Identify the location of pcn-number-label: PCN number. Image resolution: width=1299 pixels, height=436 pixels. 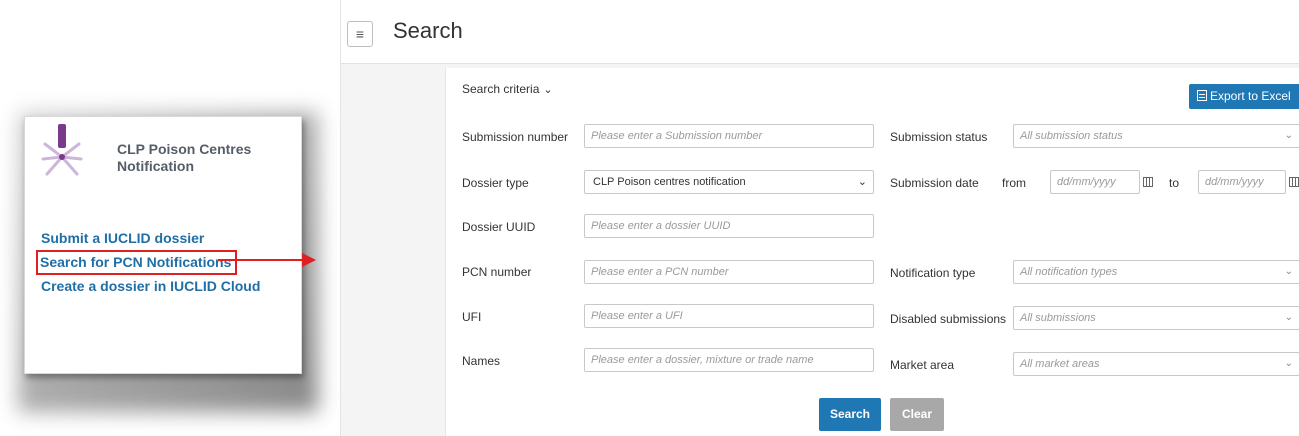
(497, 272).